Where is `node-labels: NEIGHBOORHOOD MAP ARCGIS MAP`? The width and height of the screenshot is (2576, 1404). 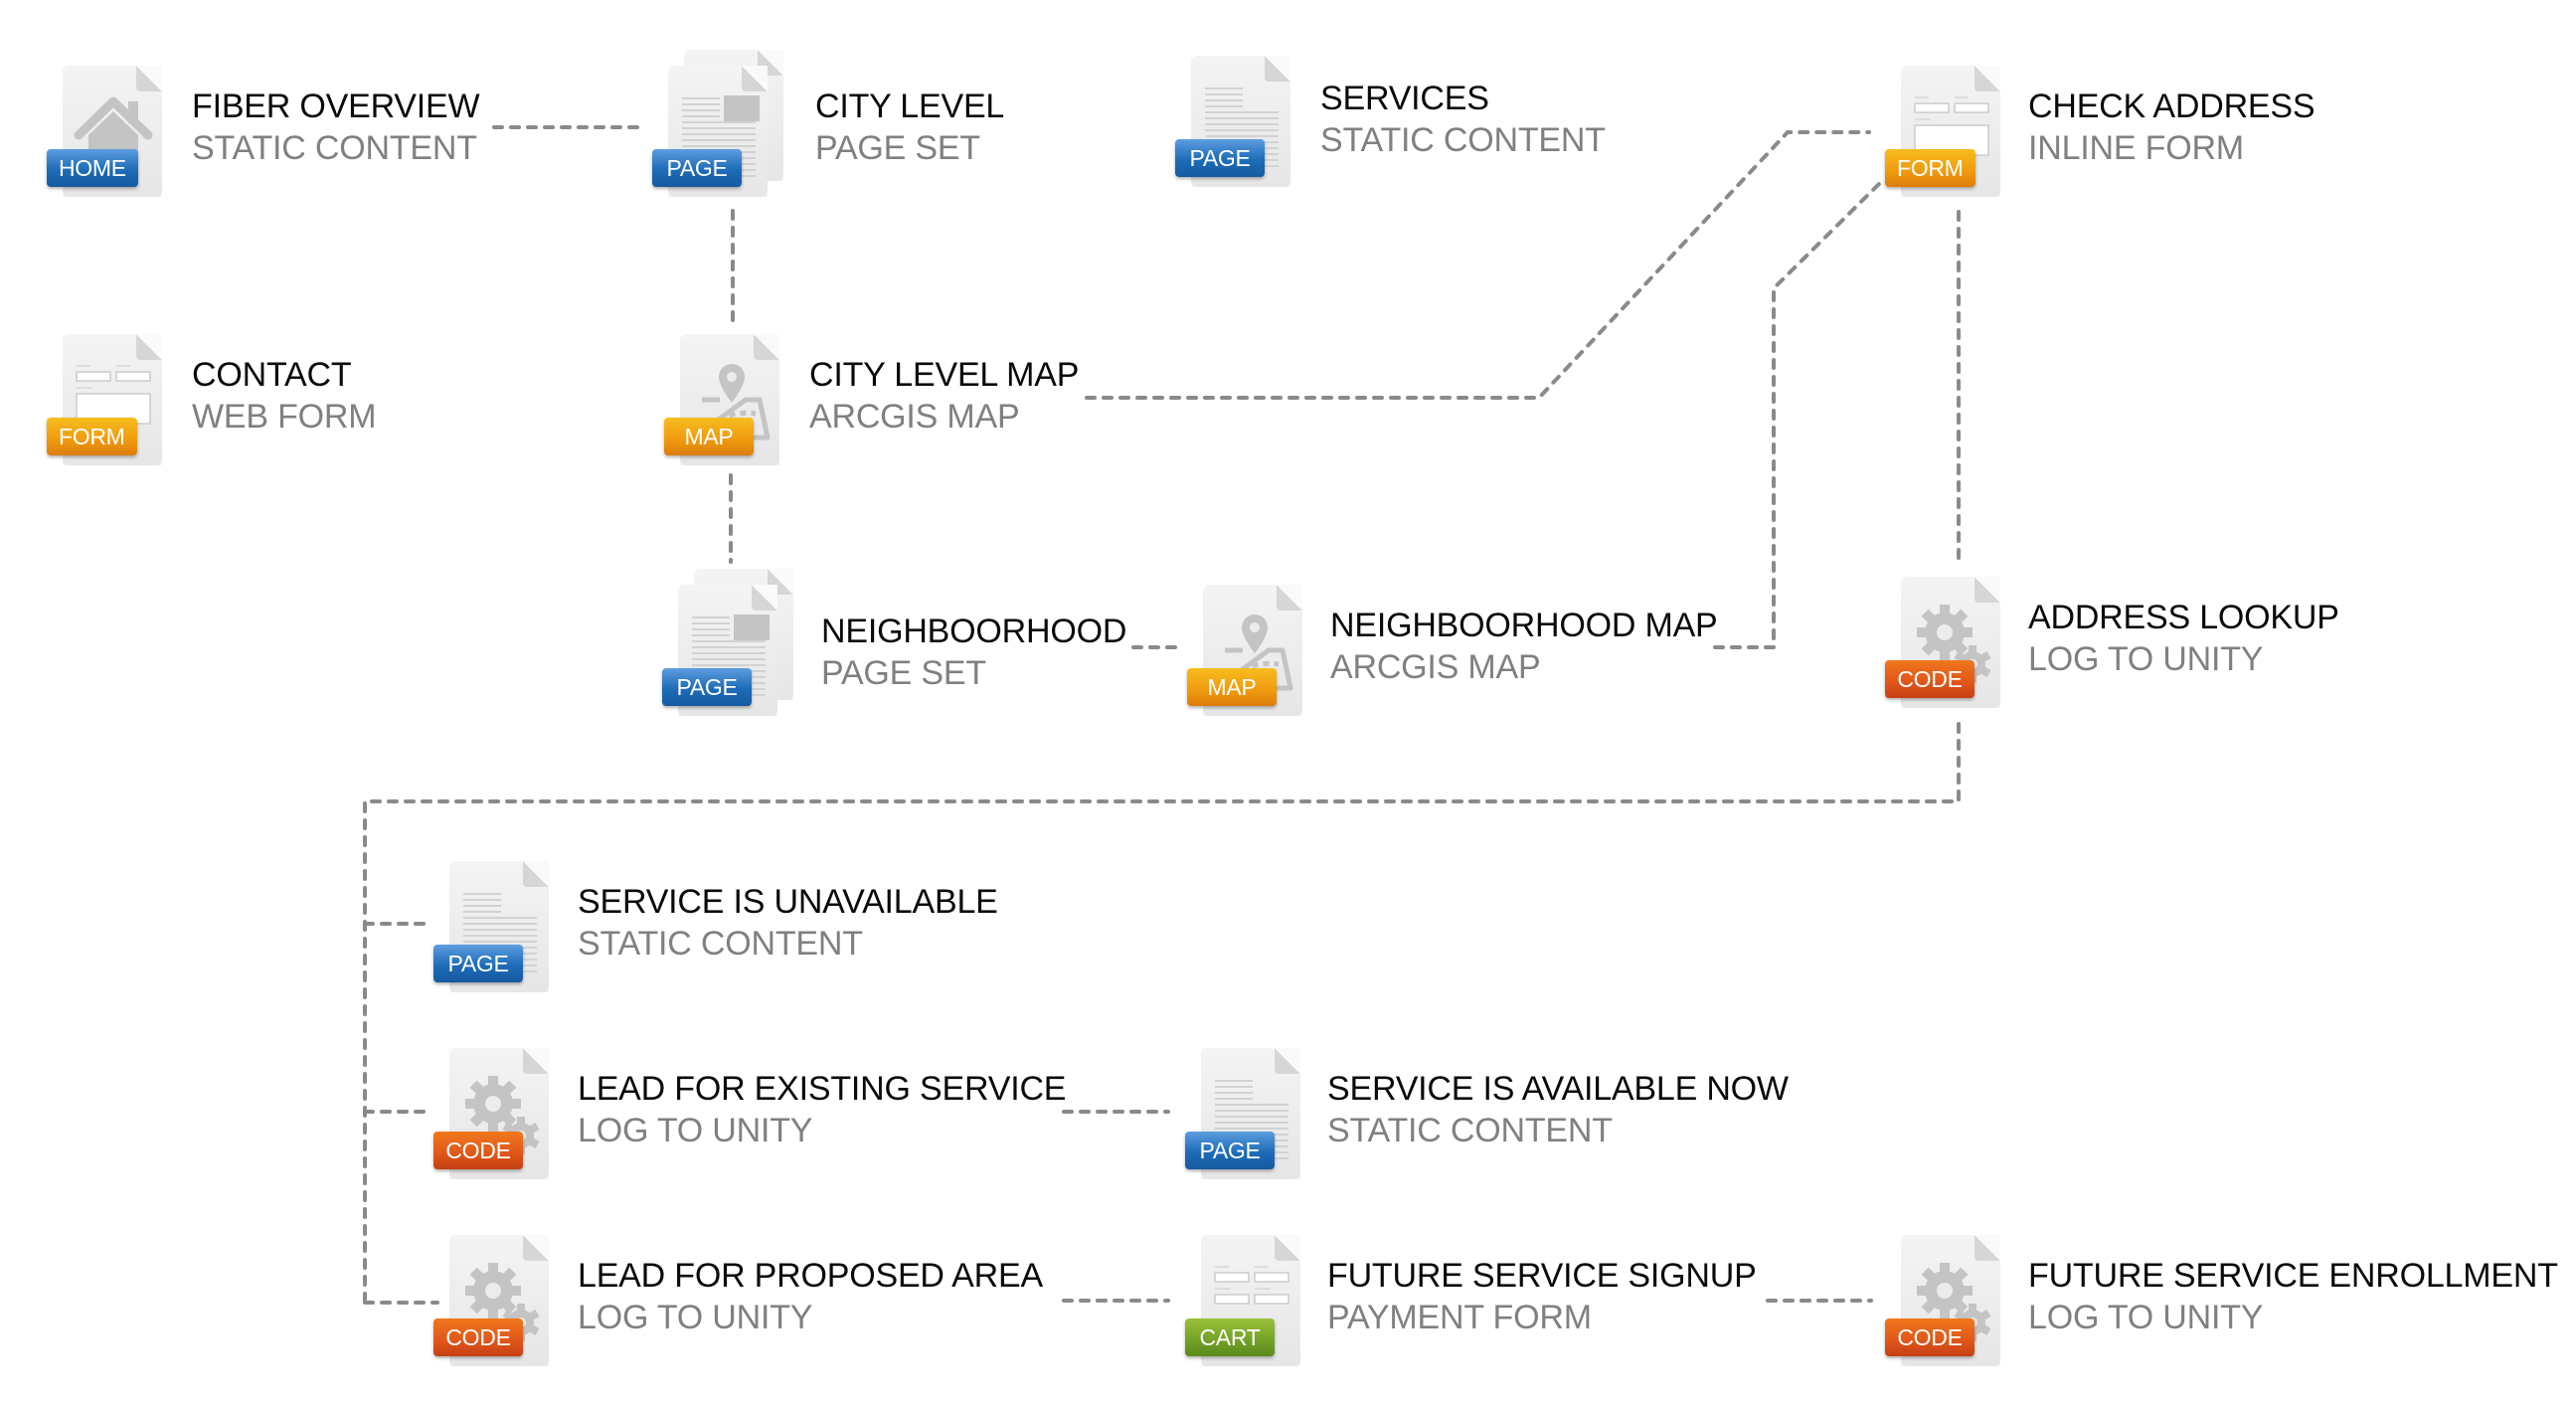
node-labels: NEIGHBOORHOOD MAP ARCGIS MAP is located at coordinates (1524, 646).